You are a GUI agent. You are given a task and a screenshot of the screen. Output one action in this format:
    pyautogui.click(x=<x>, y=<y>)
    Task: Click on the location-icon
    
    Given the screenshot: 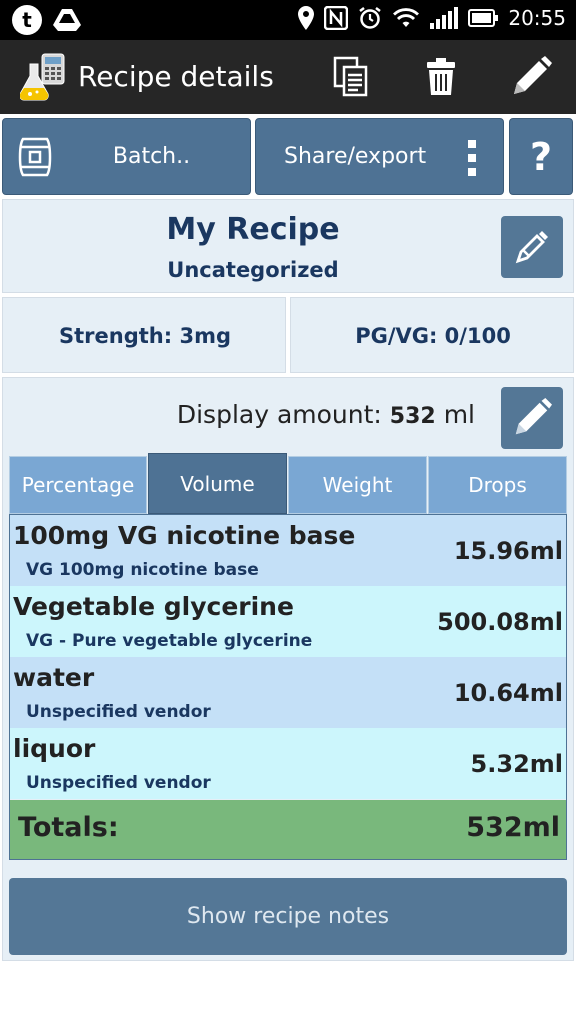 What is the action you would take?
    pyautogui.click(x=306, y=18)
    